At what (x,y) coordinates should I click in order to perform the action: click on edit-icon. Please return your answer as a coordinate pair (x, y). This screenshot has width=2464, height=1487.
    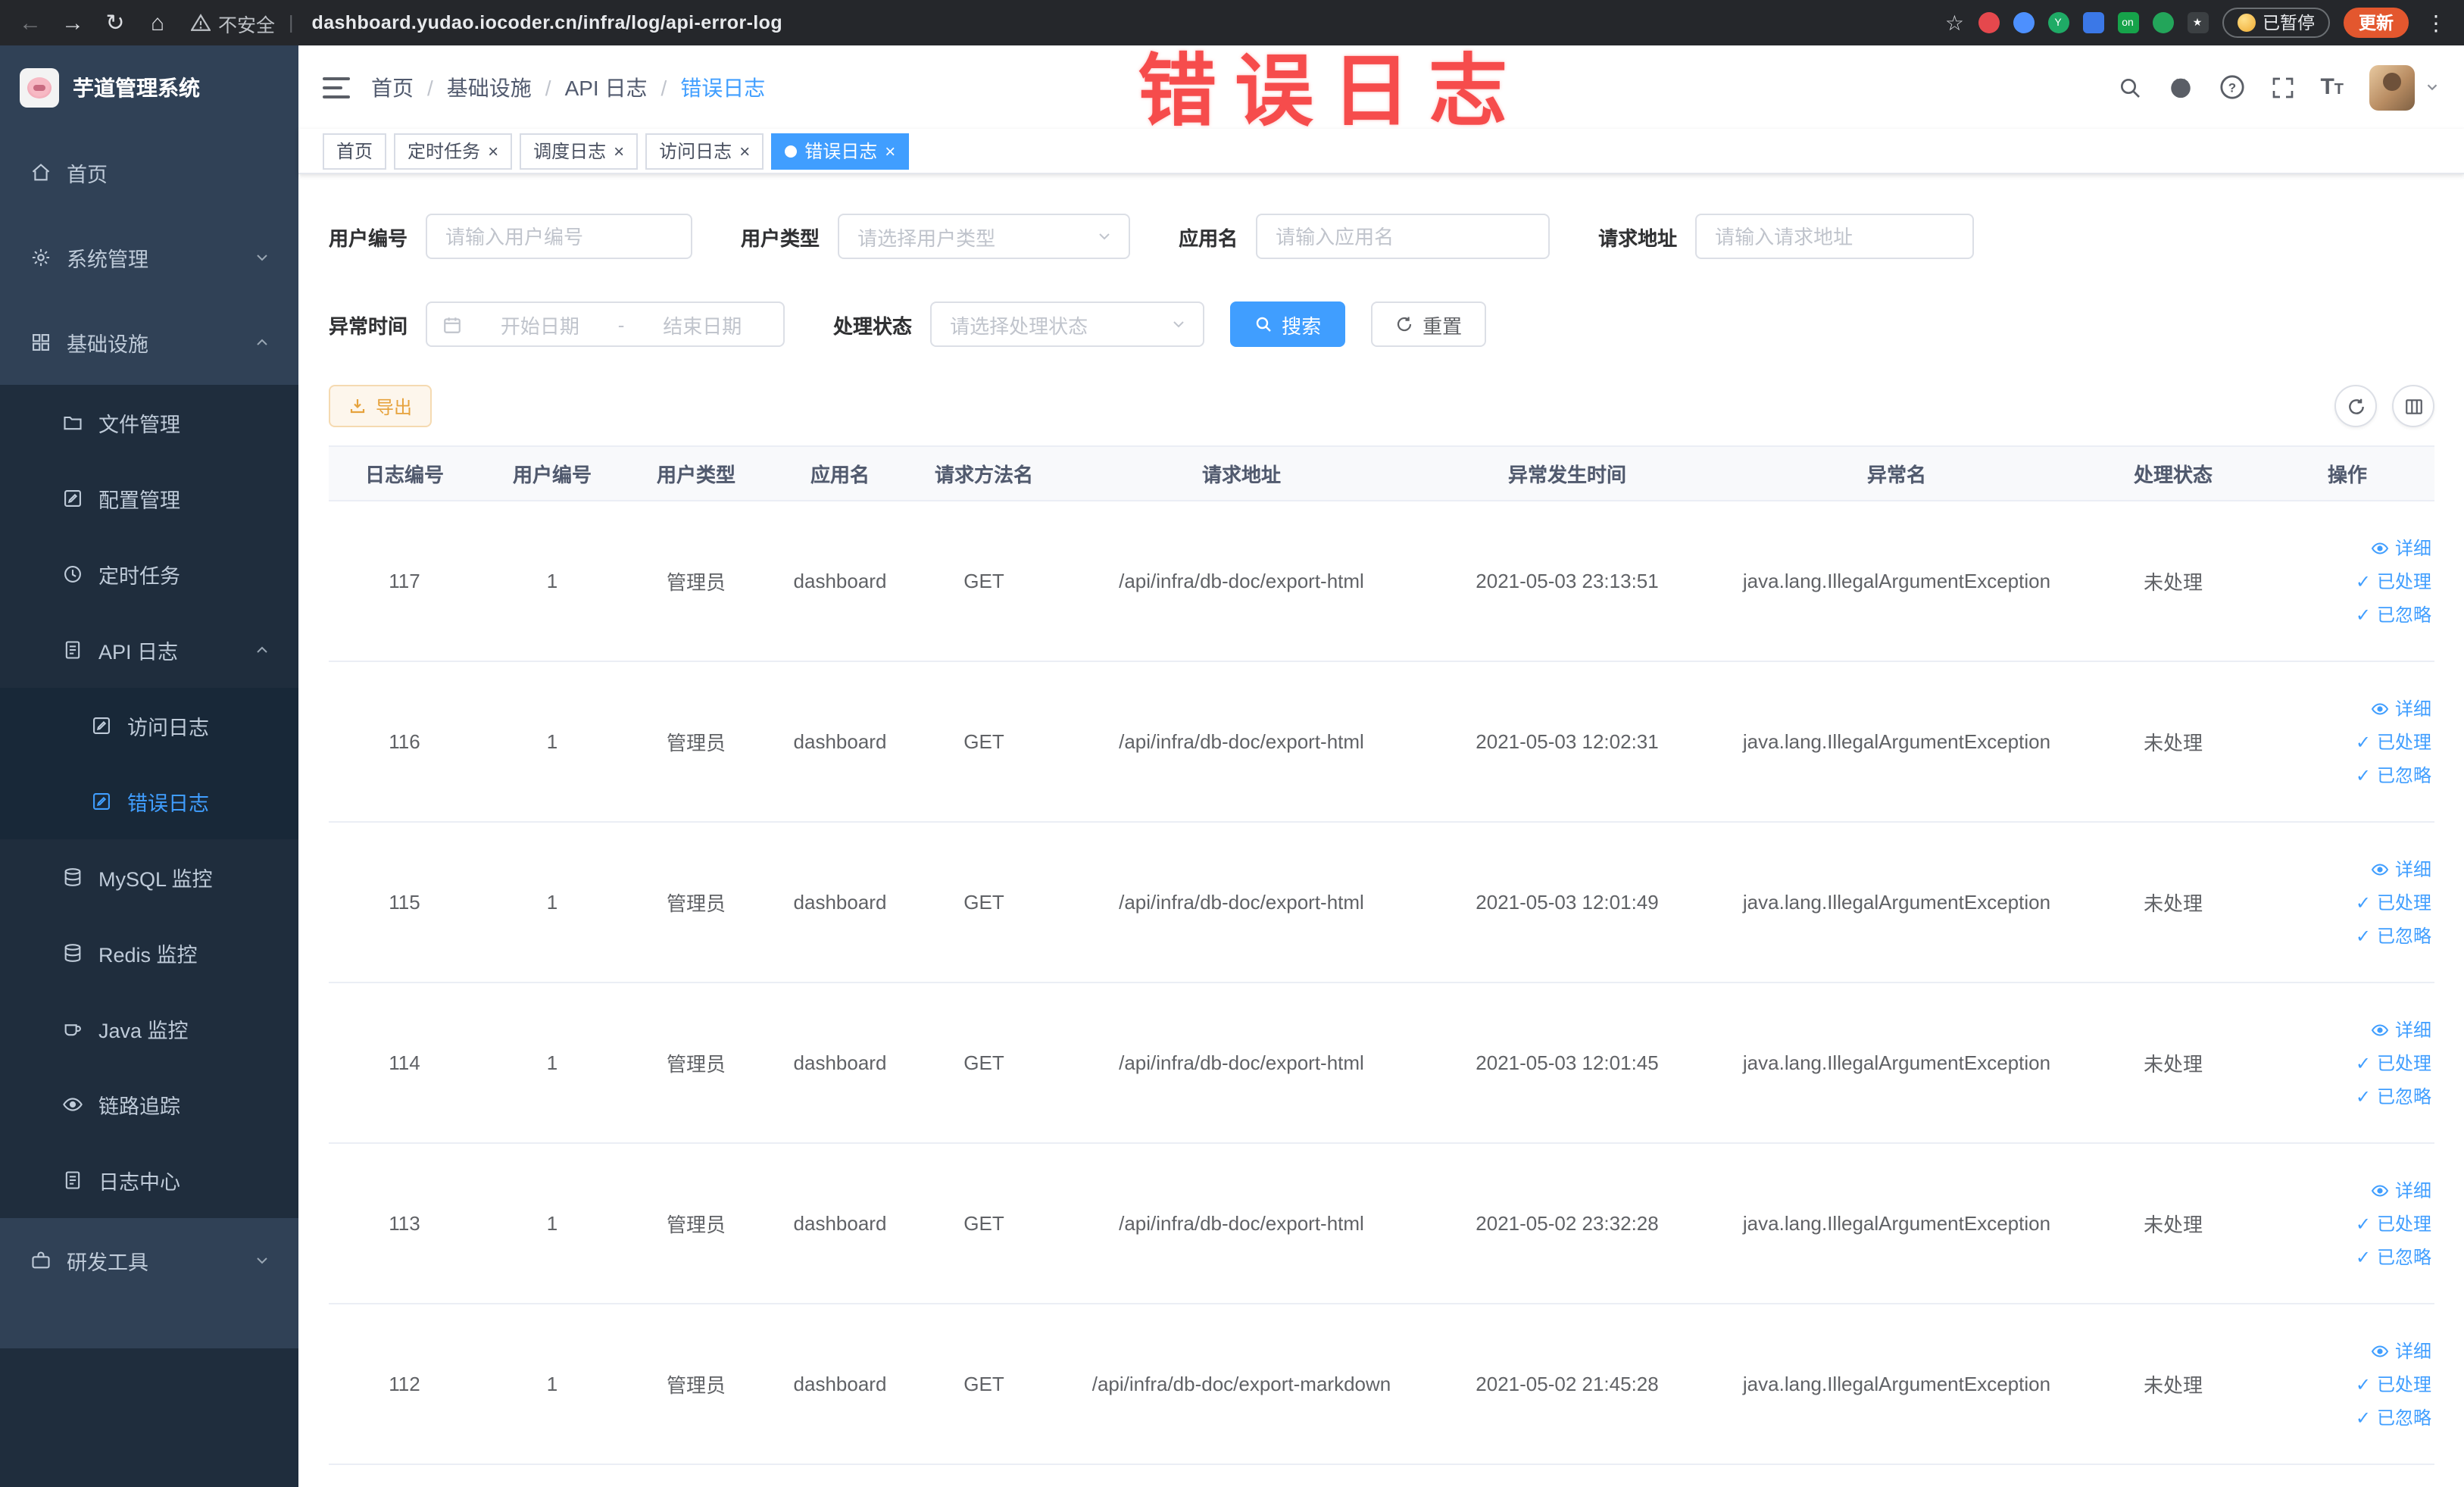
    Looking at the image, I should click on (101, 725).